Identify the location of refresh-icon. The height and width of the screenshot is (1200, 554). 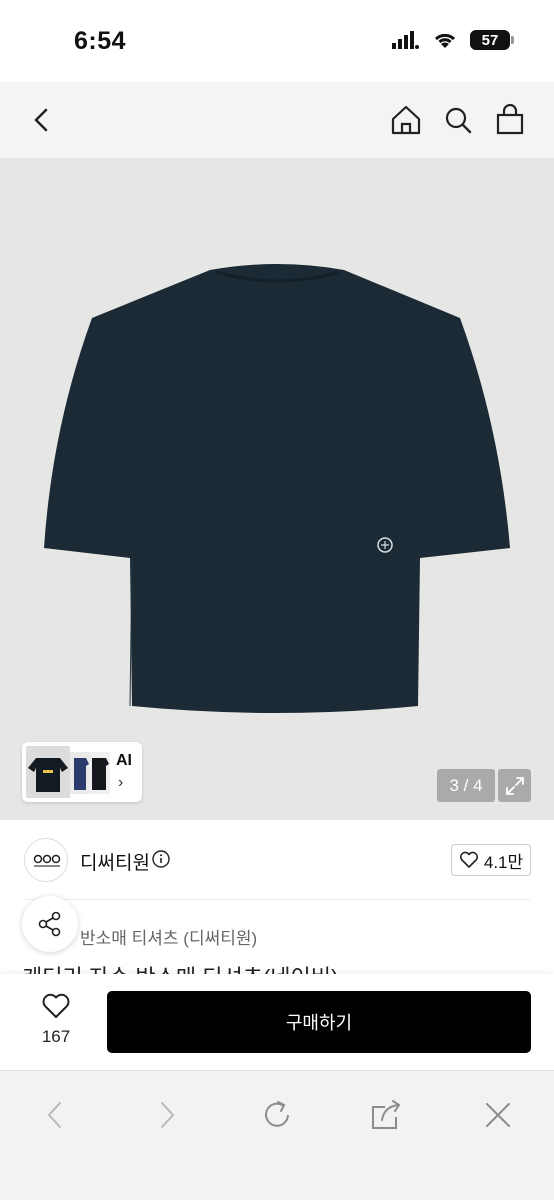
(277, 1115).